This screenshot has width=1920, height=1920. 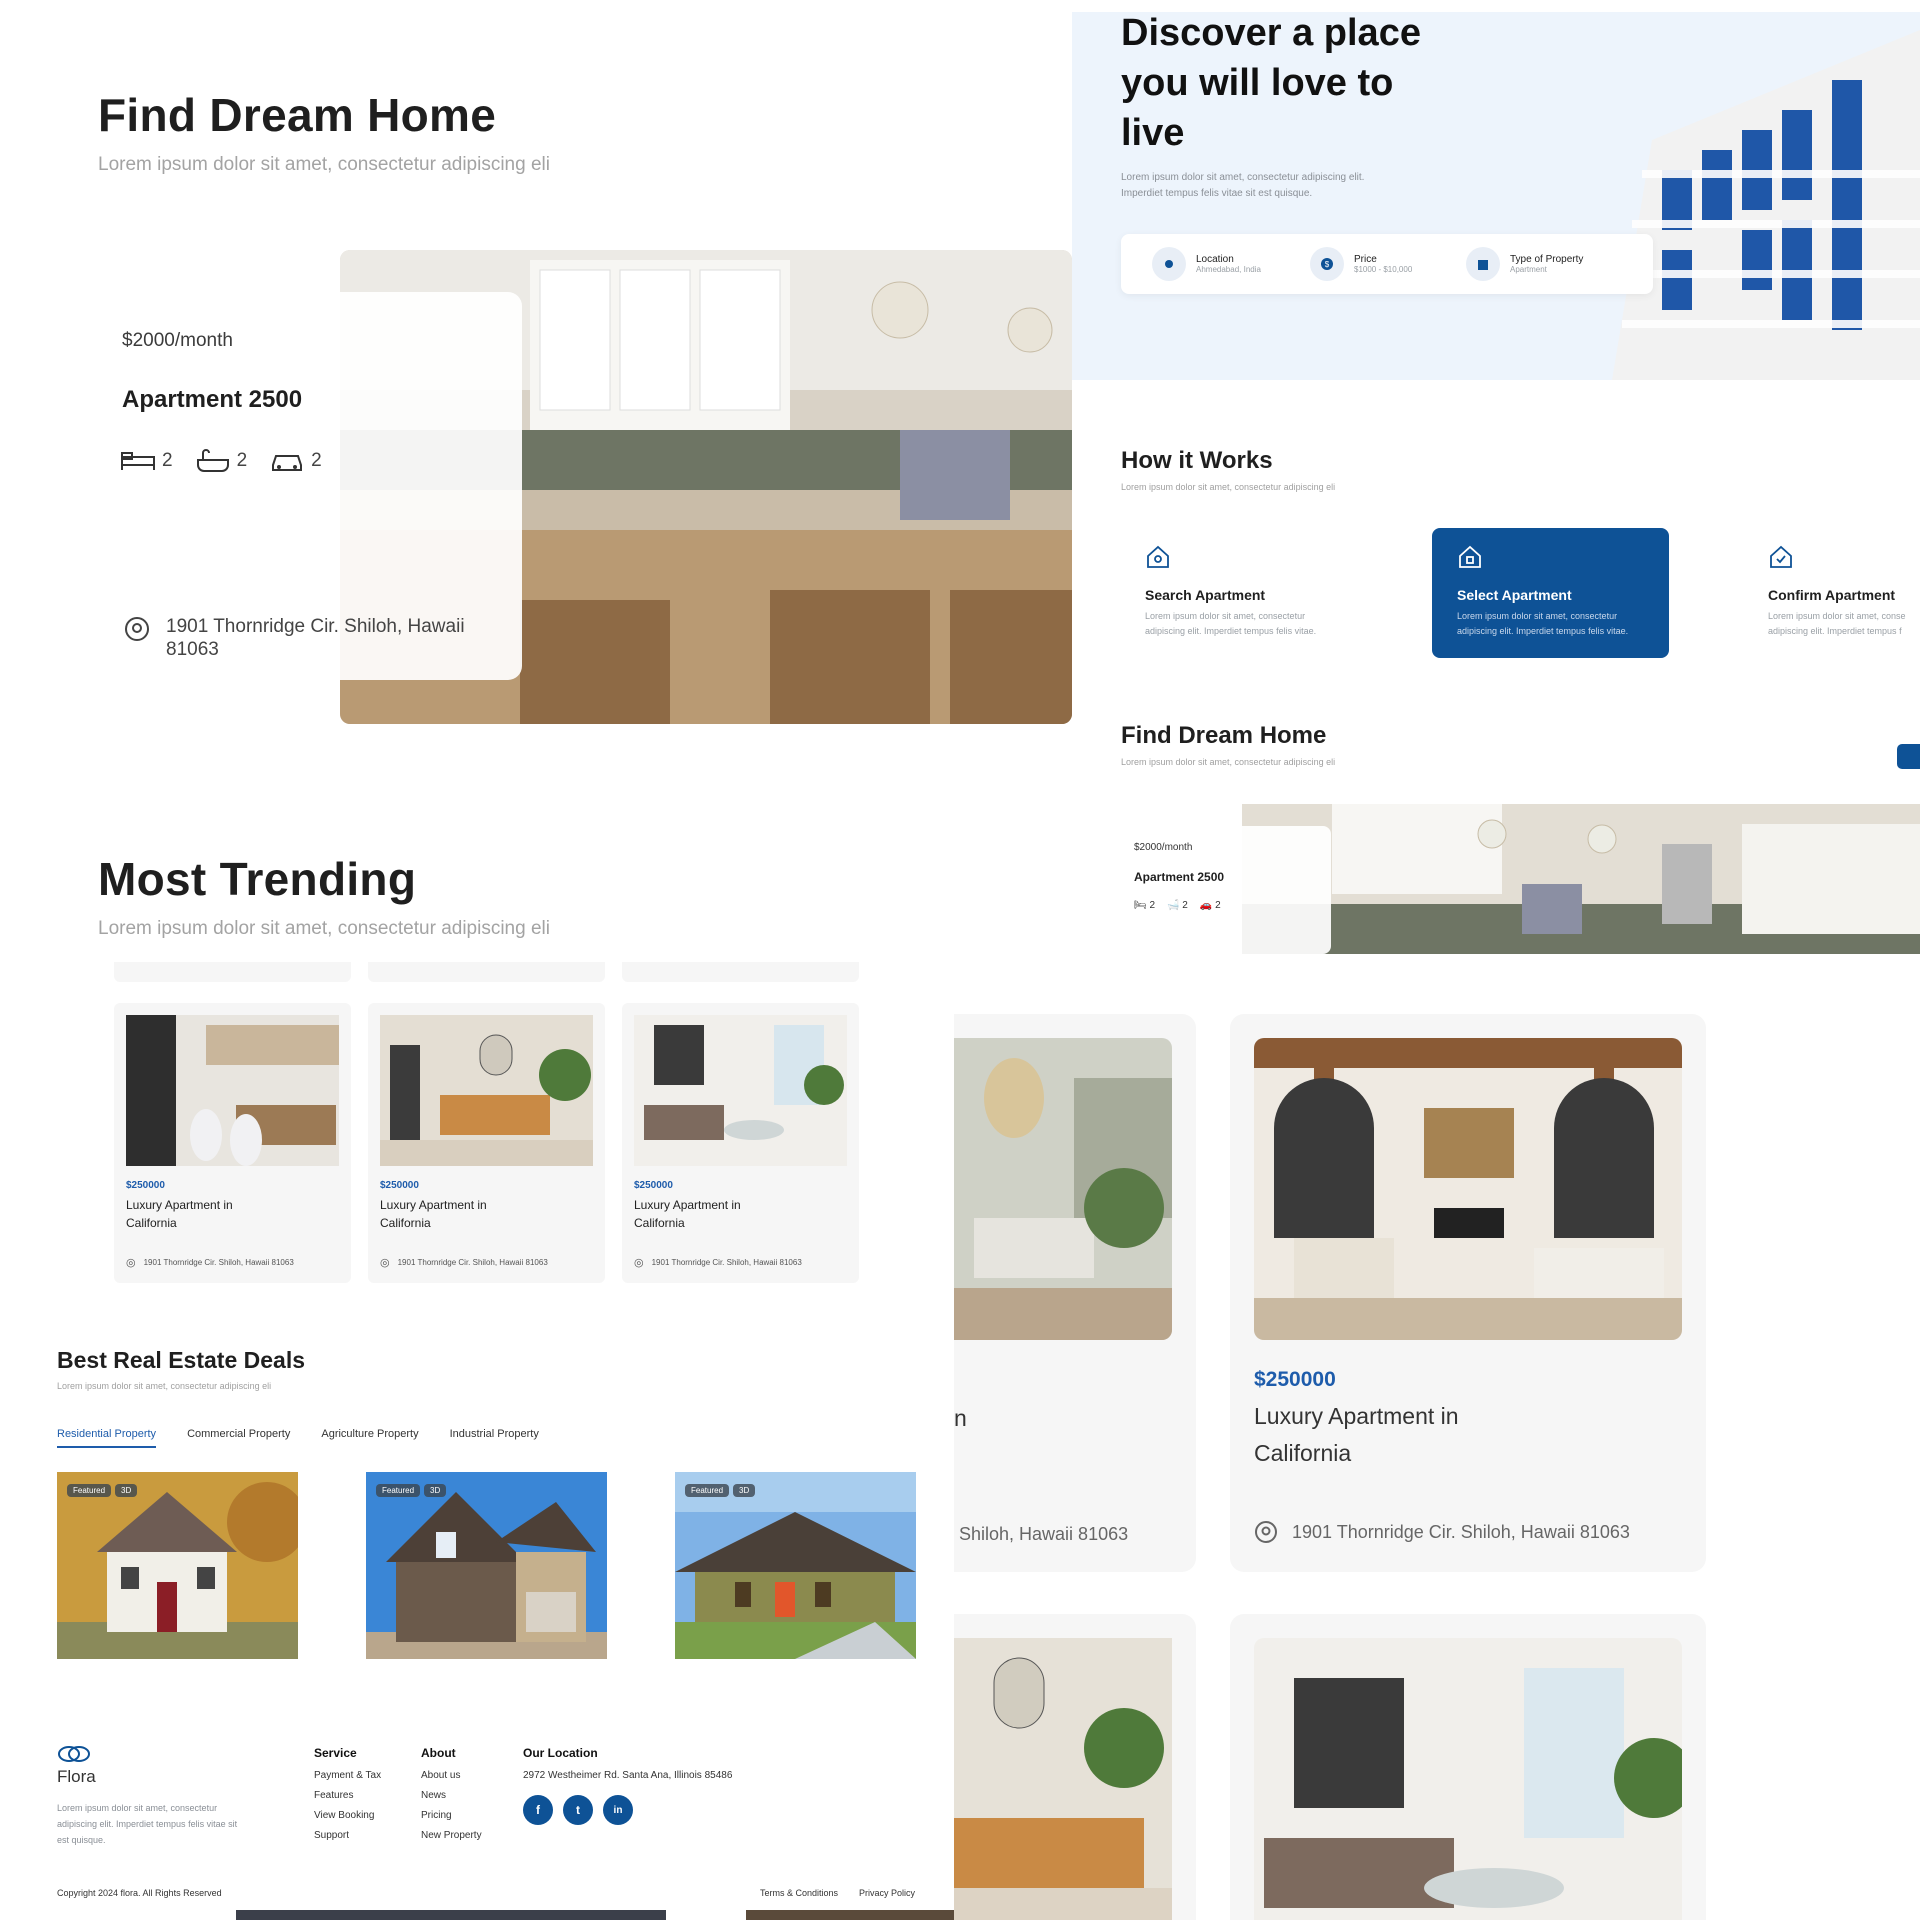 I want to click on step-confirm-desc-line1: Lorem ipsum dolor sit amet, conse, so click(x=1837, y=616).